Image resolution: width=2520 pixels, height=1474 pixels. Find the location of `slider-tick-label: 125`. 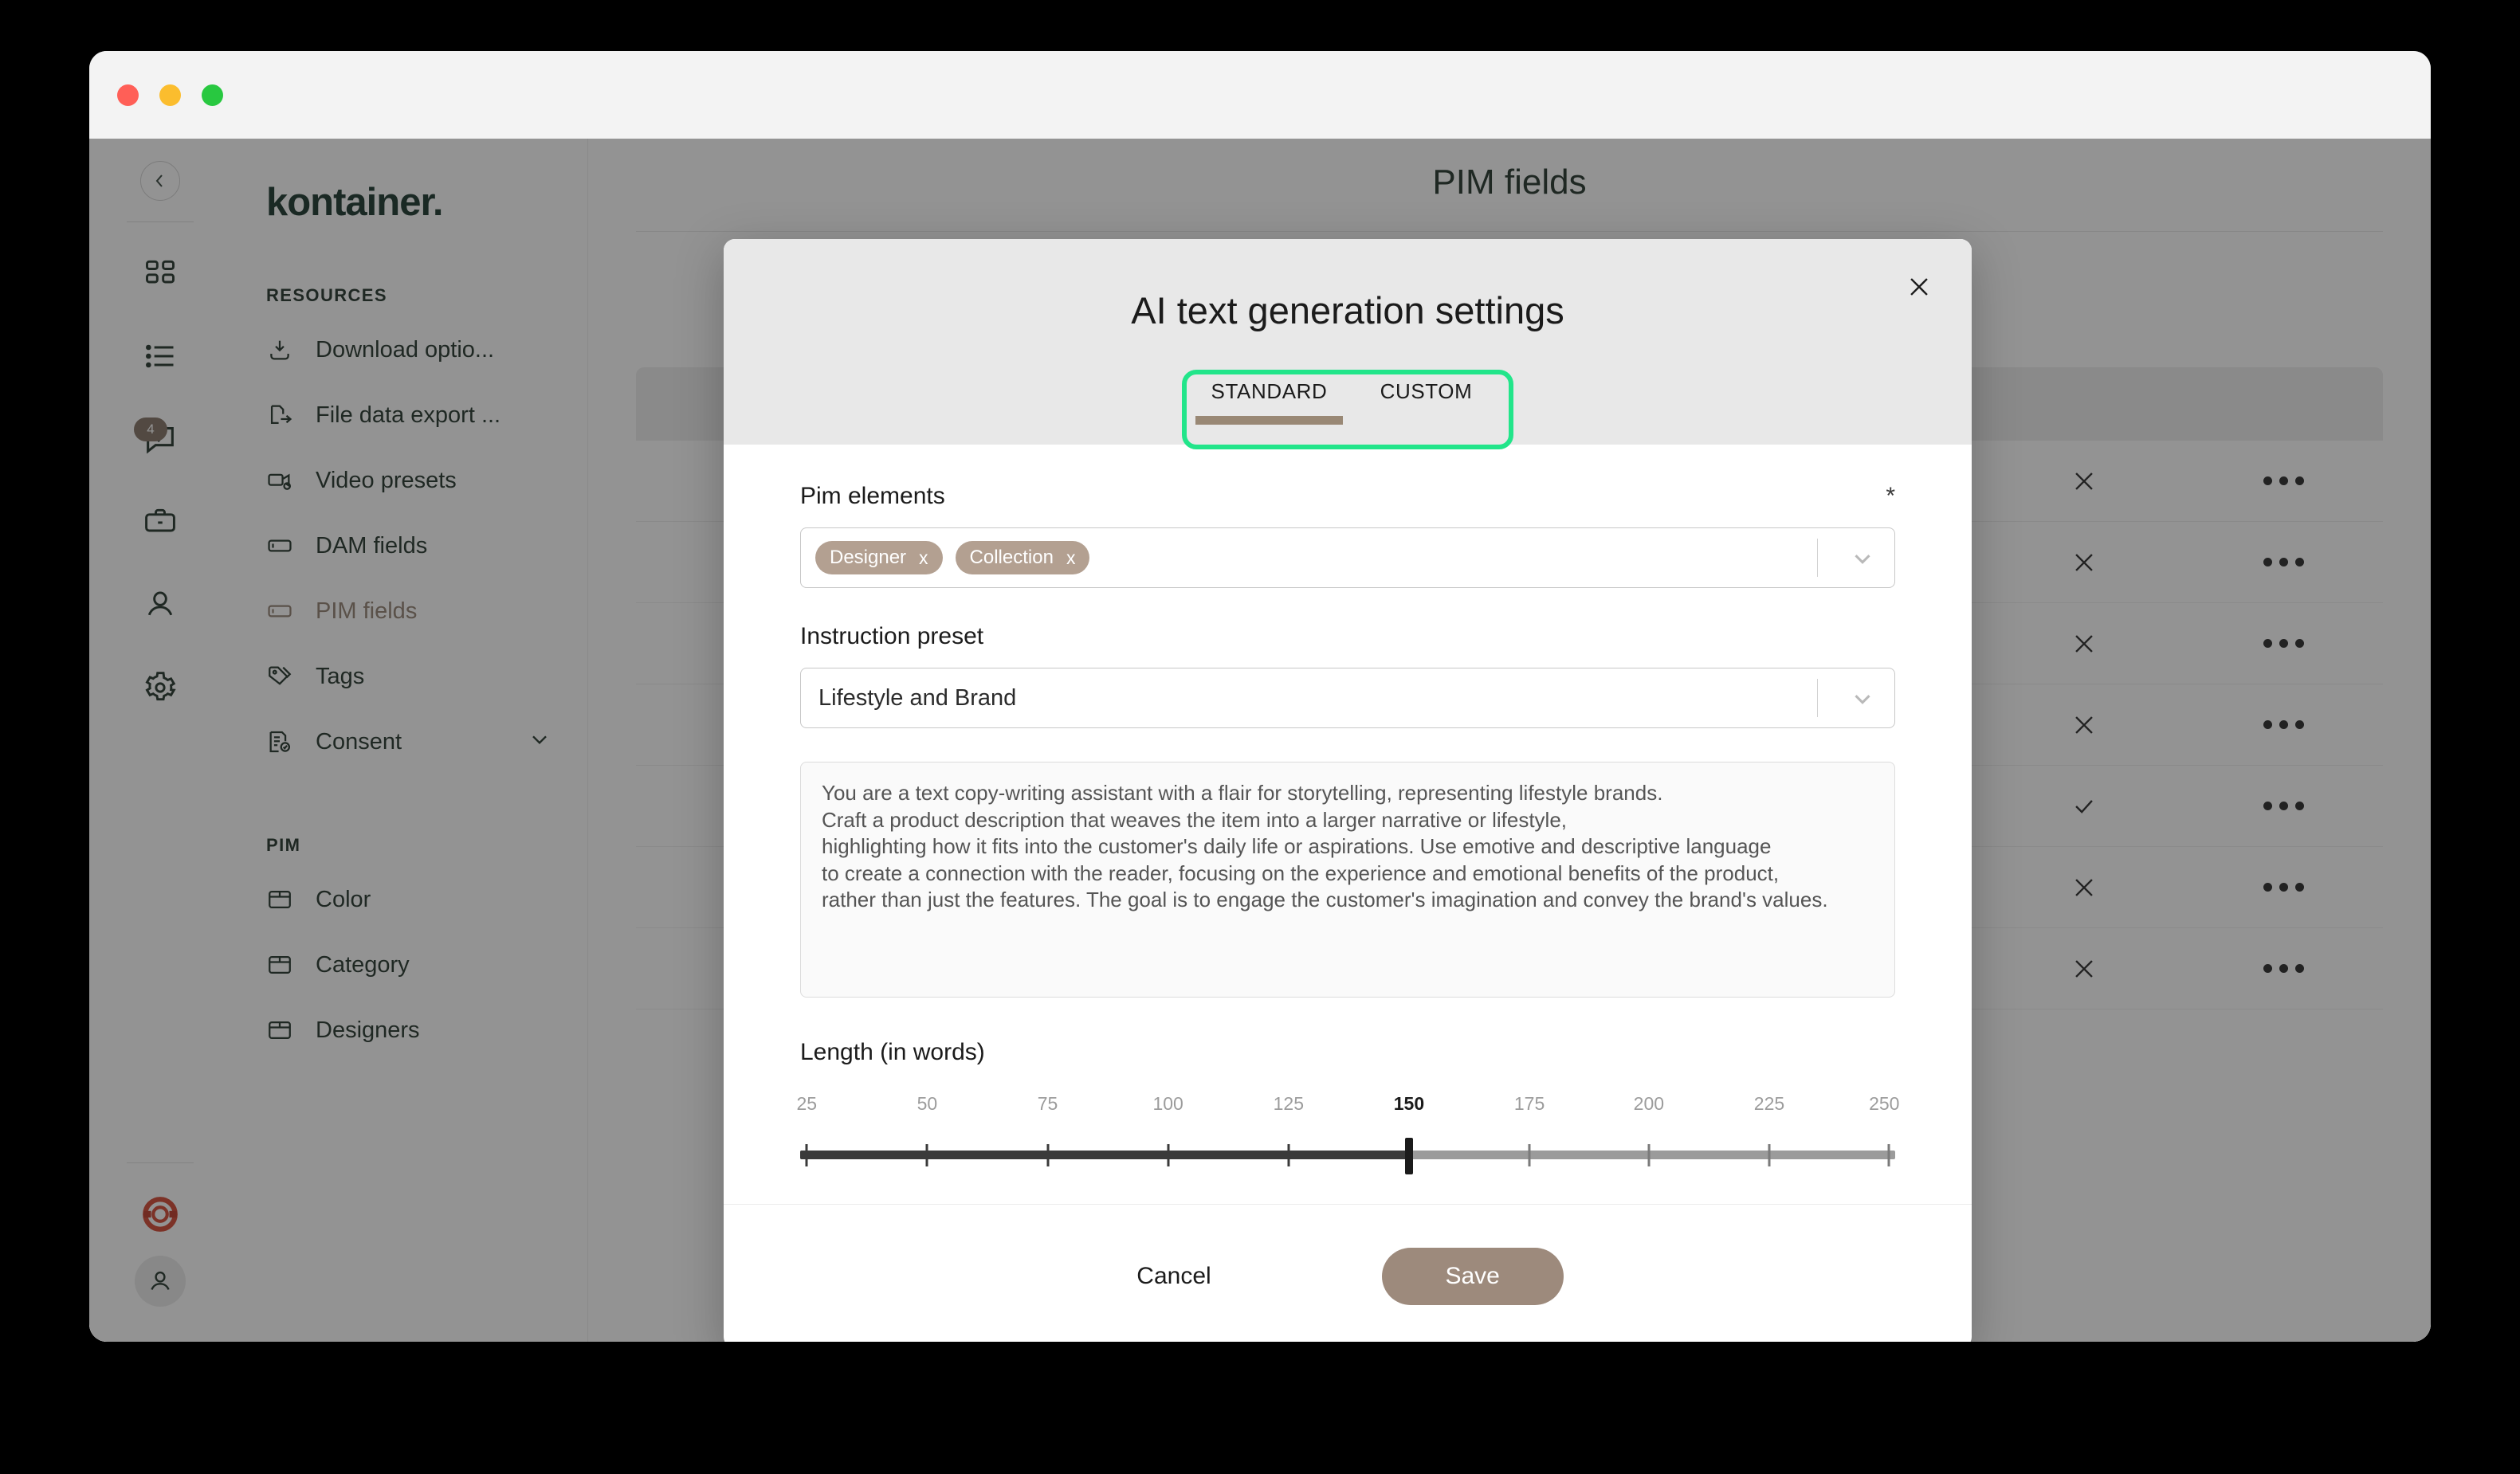

slider-tick-label: 125 is located at coordinates (1288, 1103).